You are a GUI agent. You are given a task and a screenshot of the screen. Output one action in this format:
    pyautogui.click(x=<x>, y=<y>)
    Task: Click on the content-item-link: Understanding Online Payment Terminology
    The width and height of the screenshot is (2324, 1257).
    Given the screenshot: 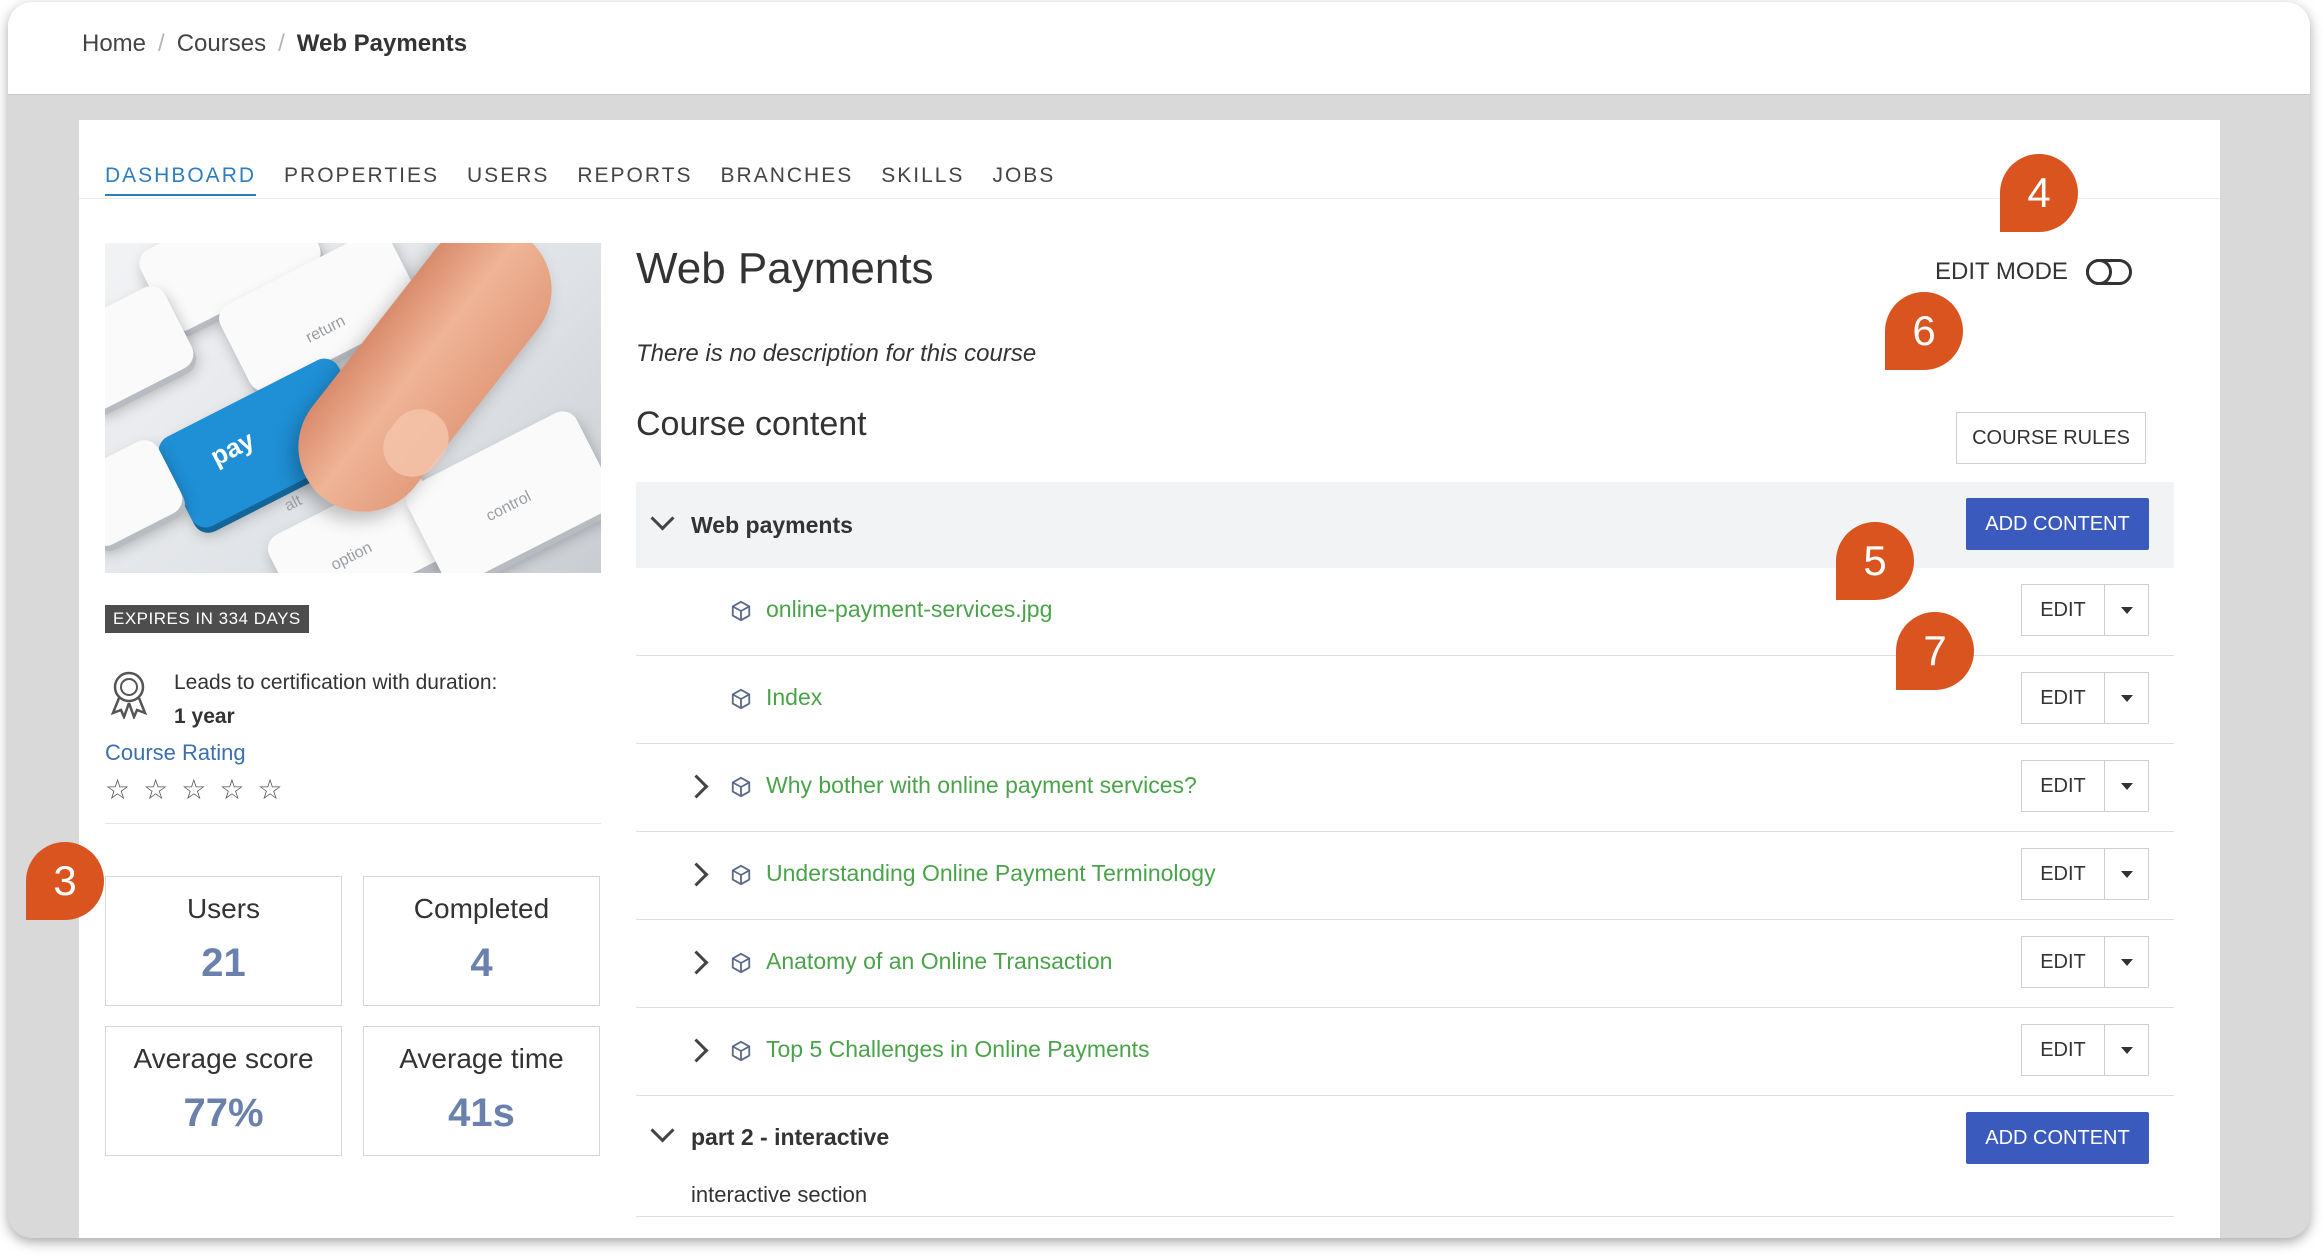 What is the action you would take?
    pyautogui.click(x=991, y=873)
    